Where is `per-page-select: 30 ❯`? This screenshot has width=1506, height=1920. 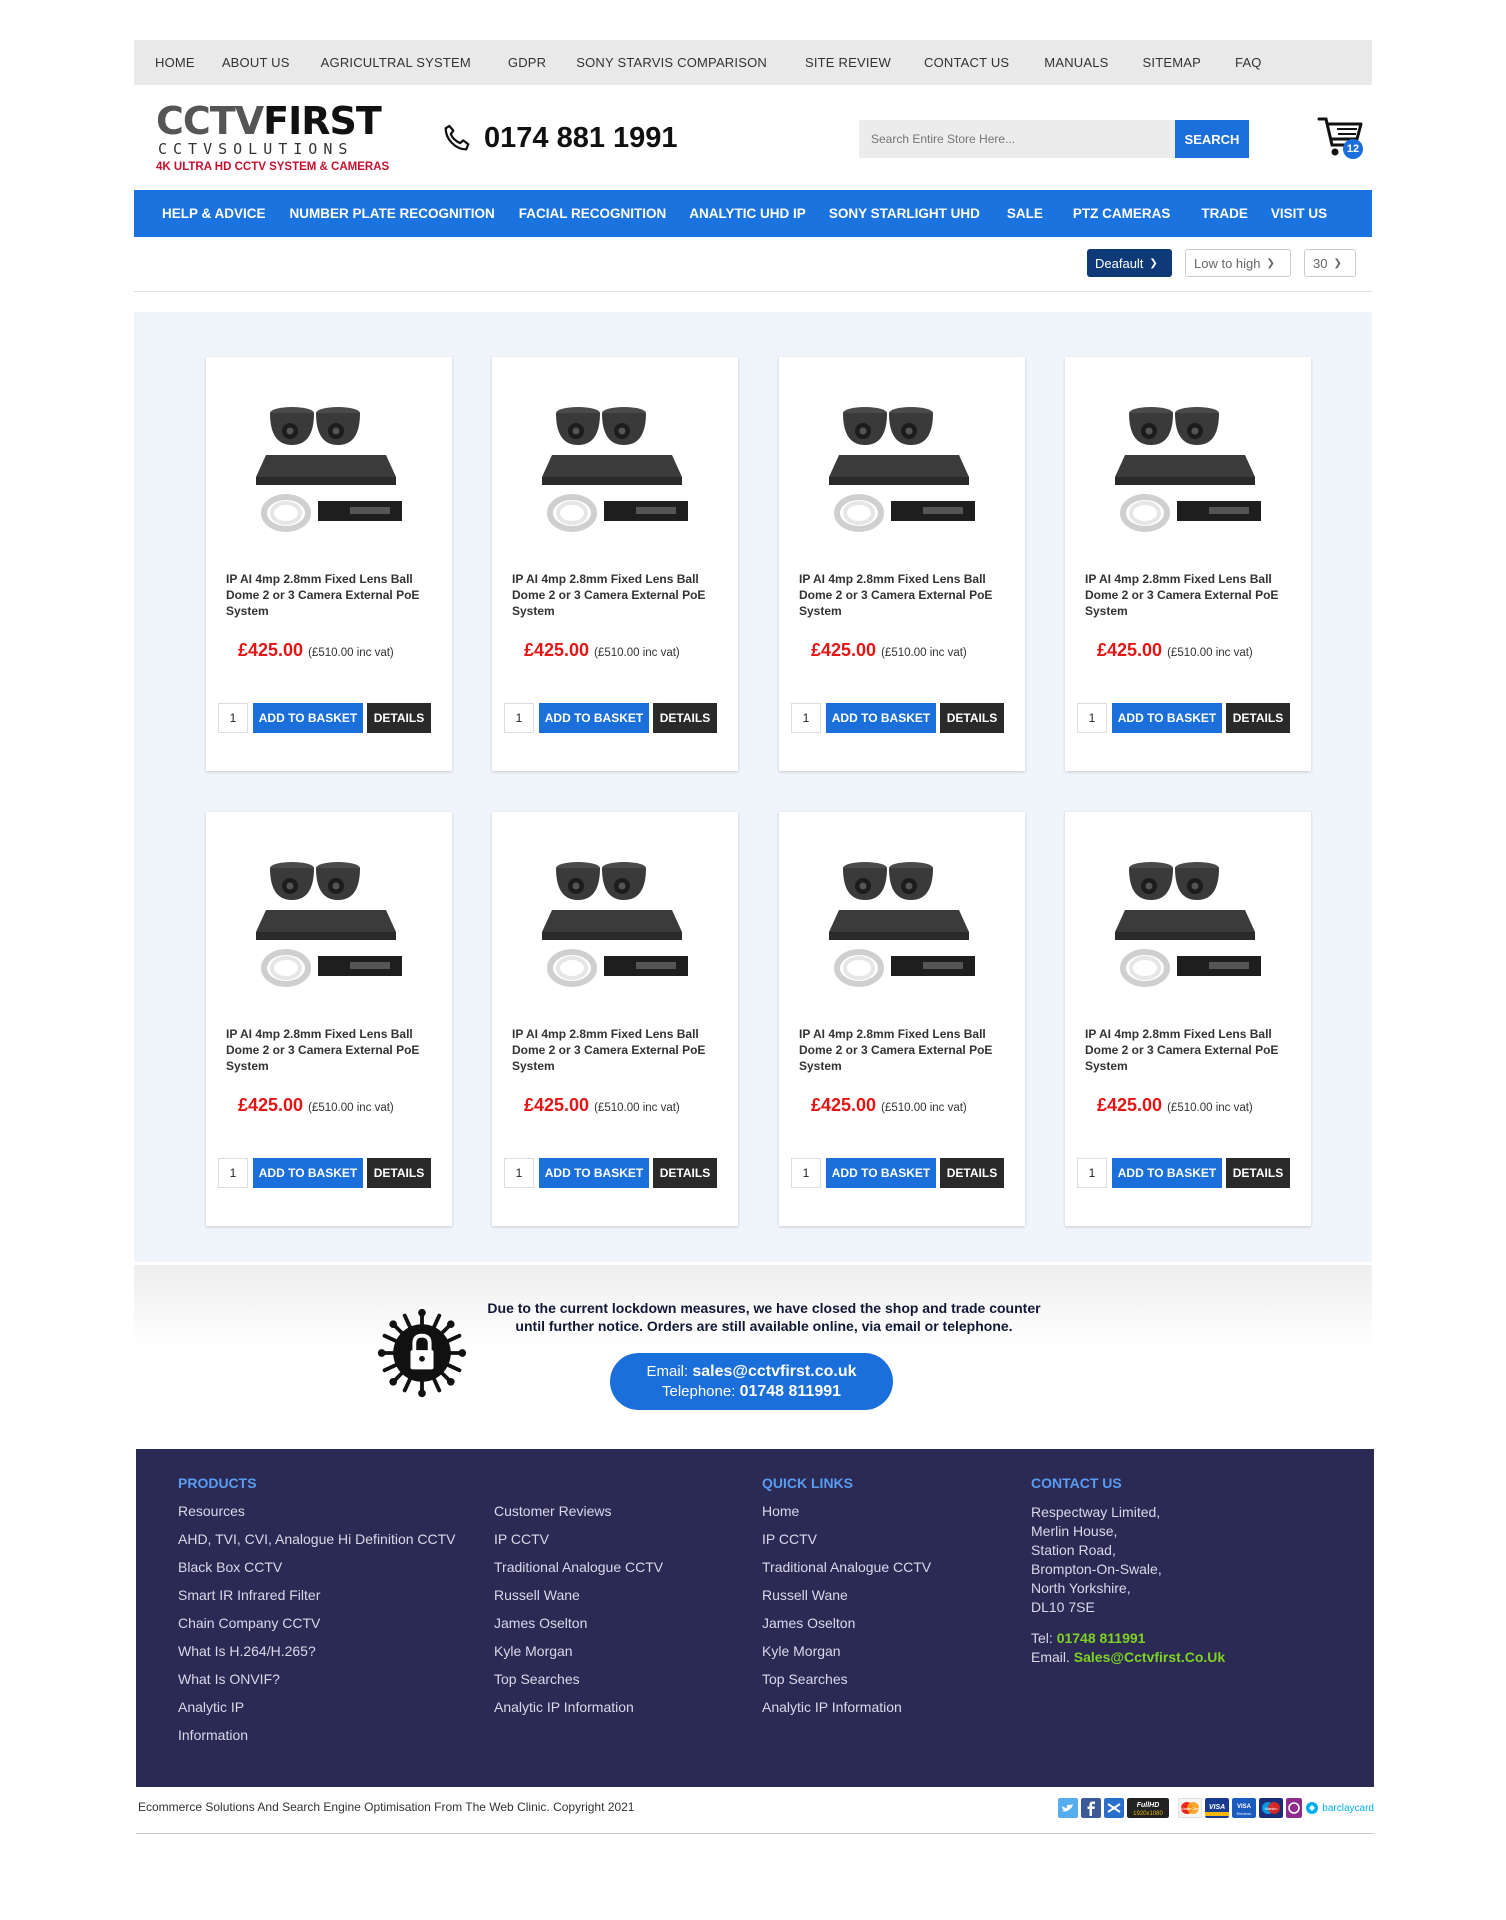
per-page-select: 30 ❯ is located at coordinates (1330, 263).